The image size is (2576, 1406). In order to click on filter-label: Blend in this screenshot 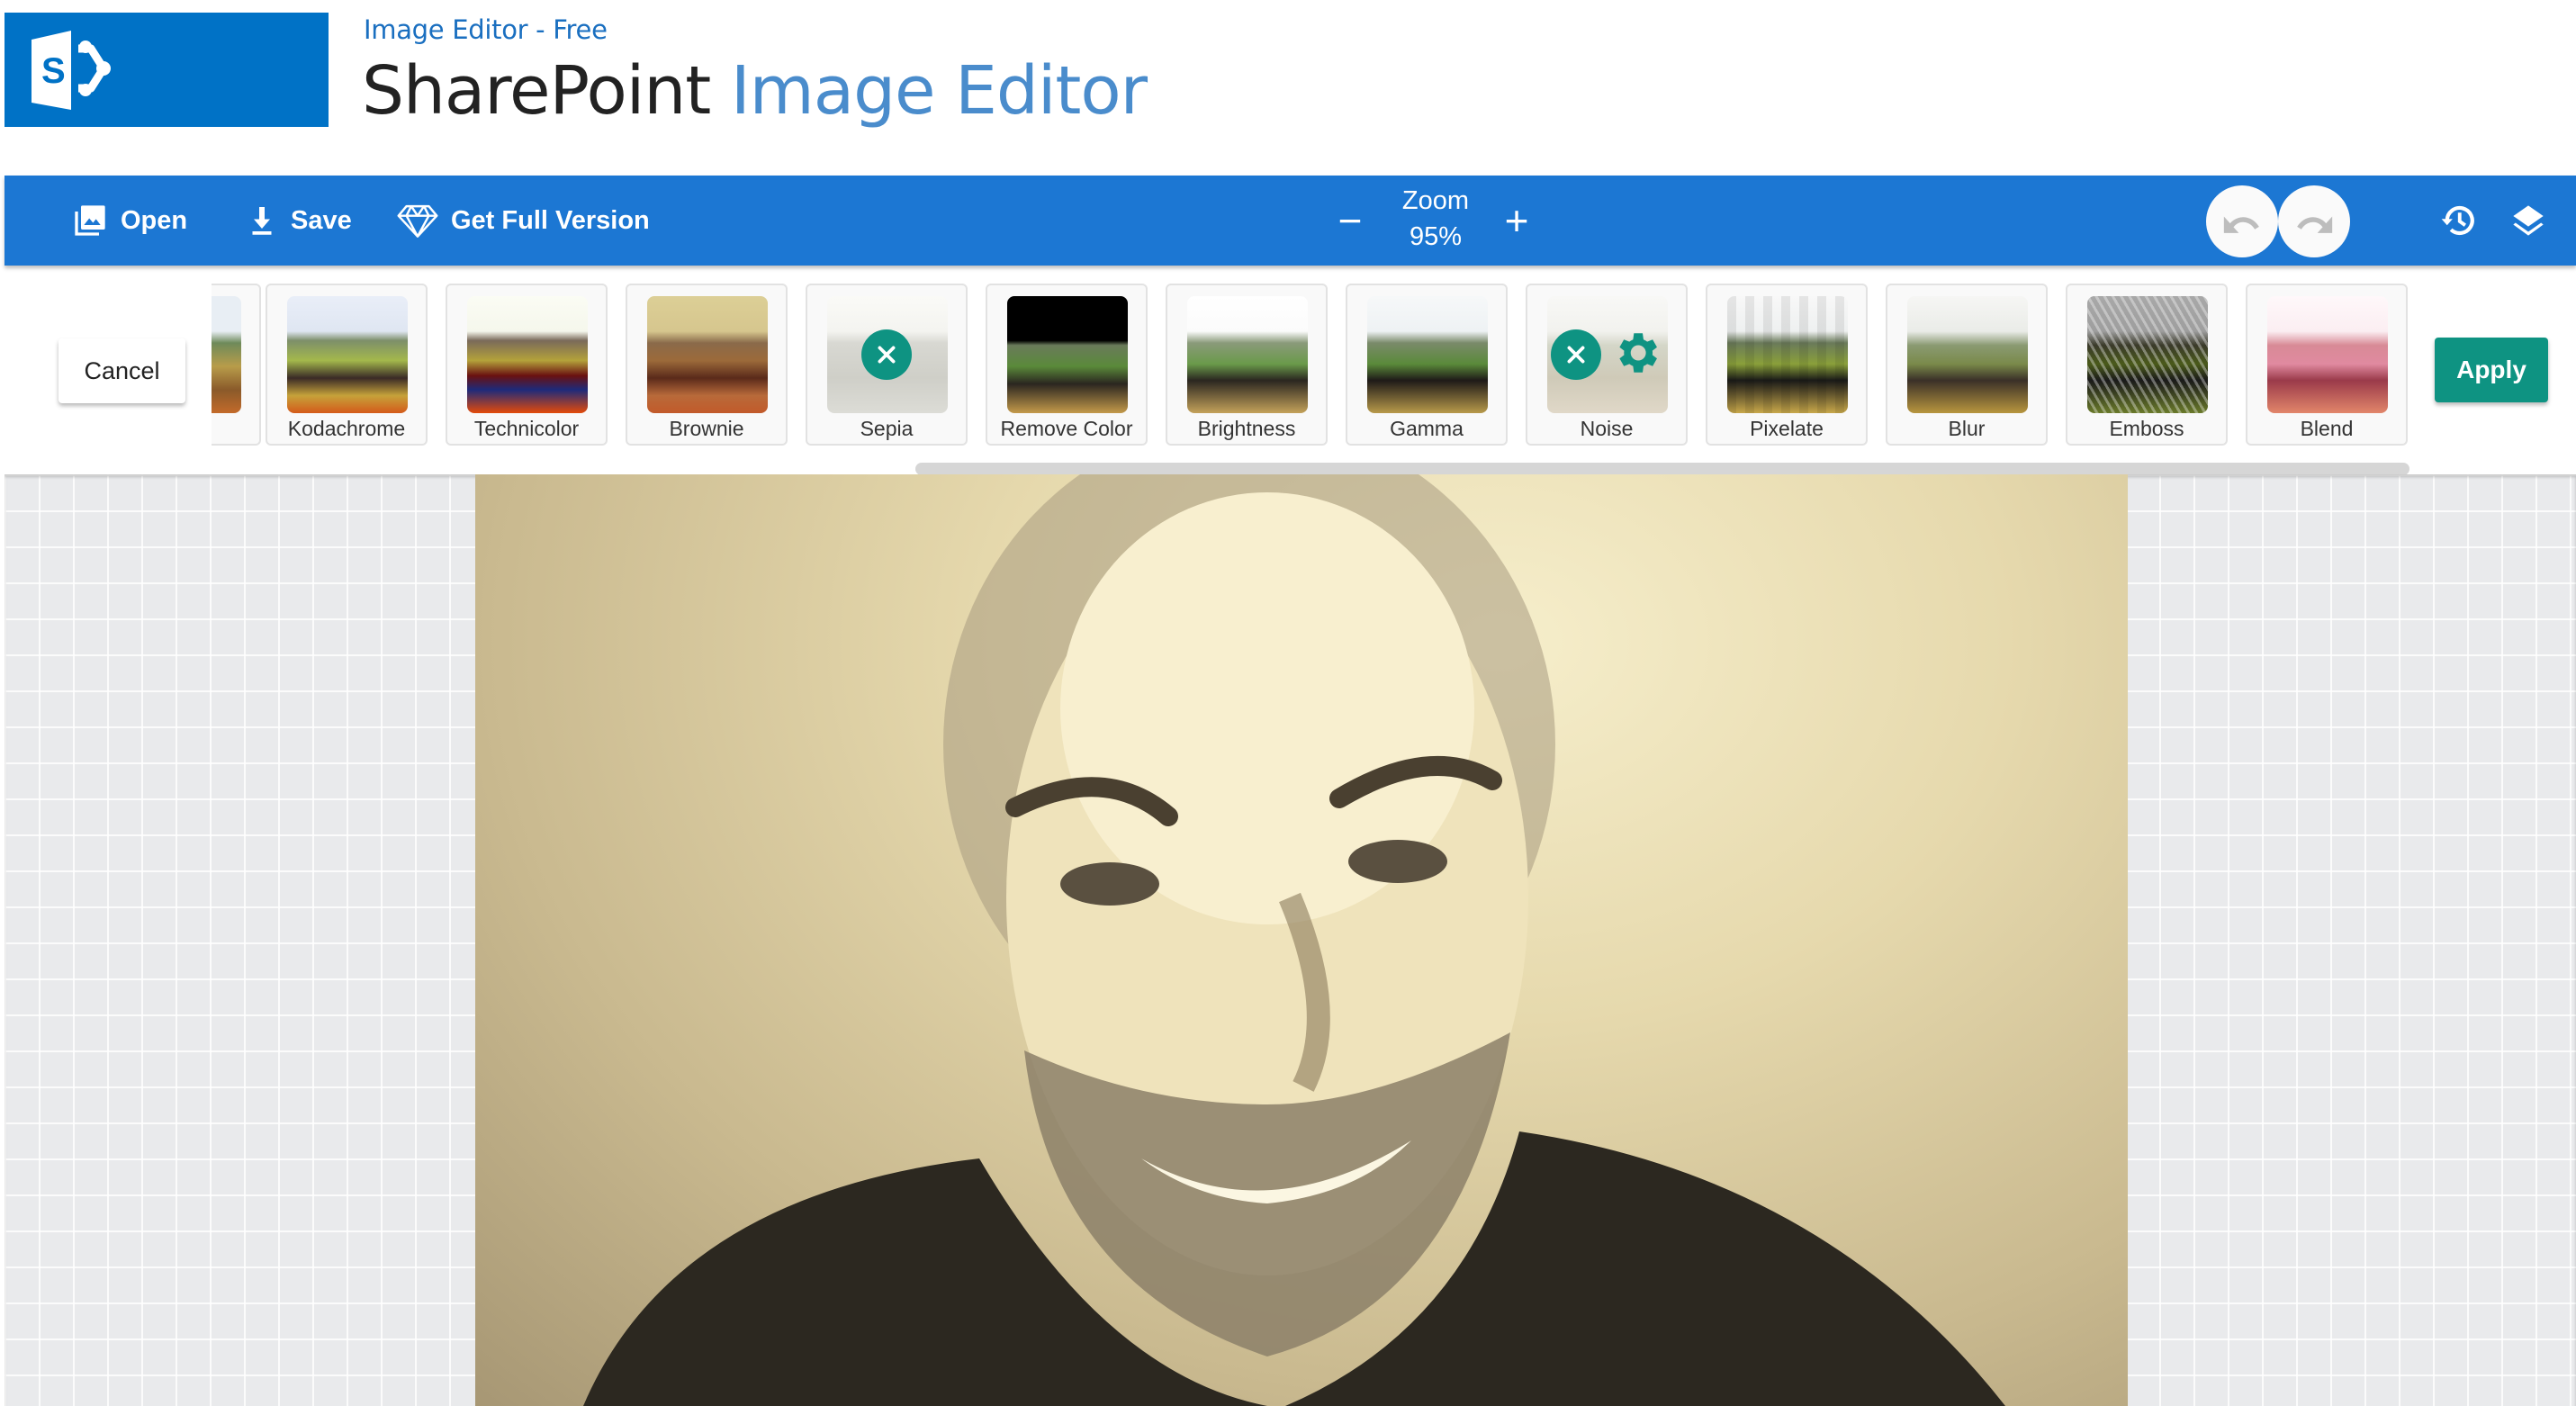, I will do `click(2327, 428)`.